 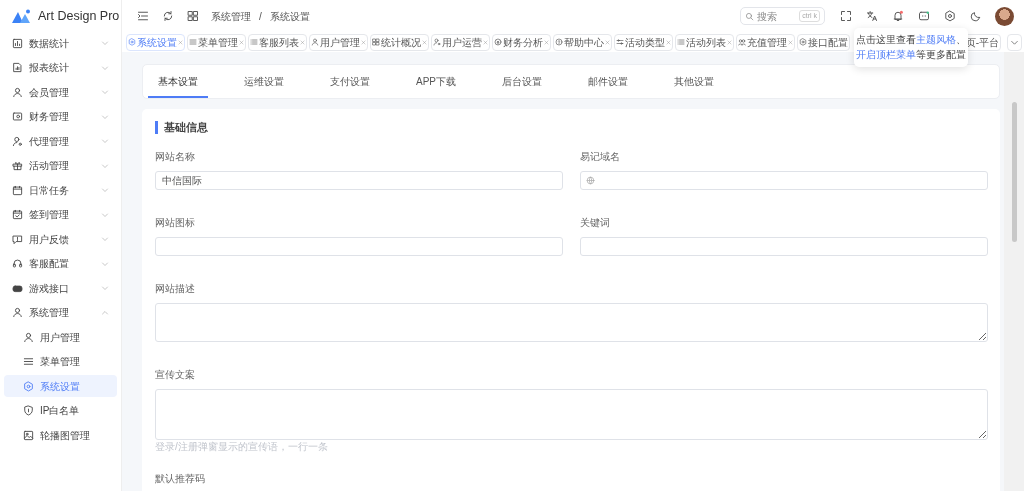 What do you see at coordinates (60, 190) in the screenshot?
I see `sidebar-item: 日常任务` at bounding box center [60, 190].